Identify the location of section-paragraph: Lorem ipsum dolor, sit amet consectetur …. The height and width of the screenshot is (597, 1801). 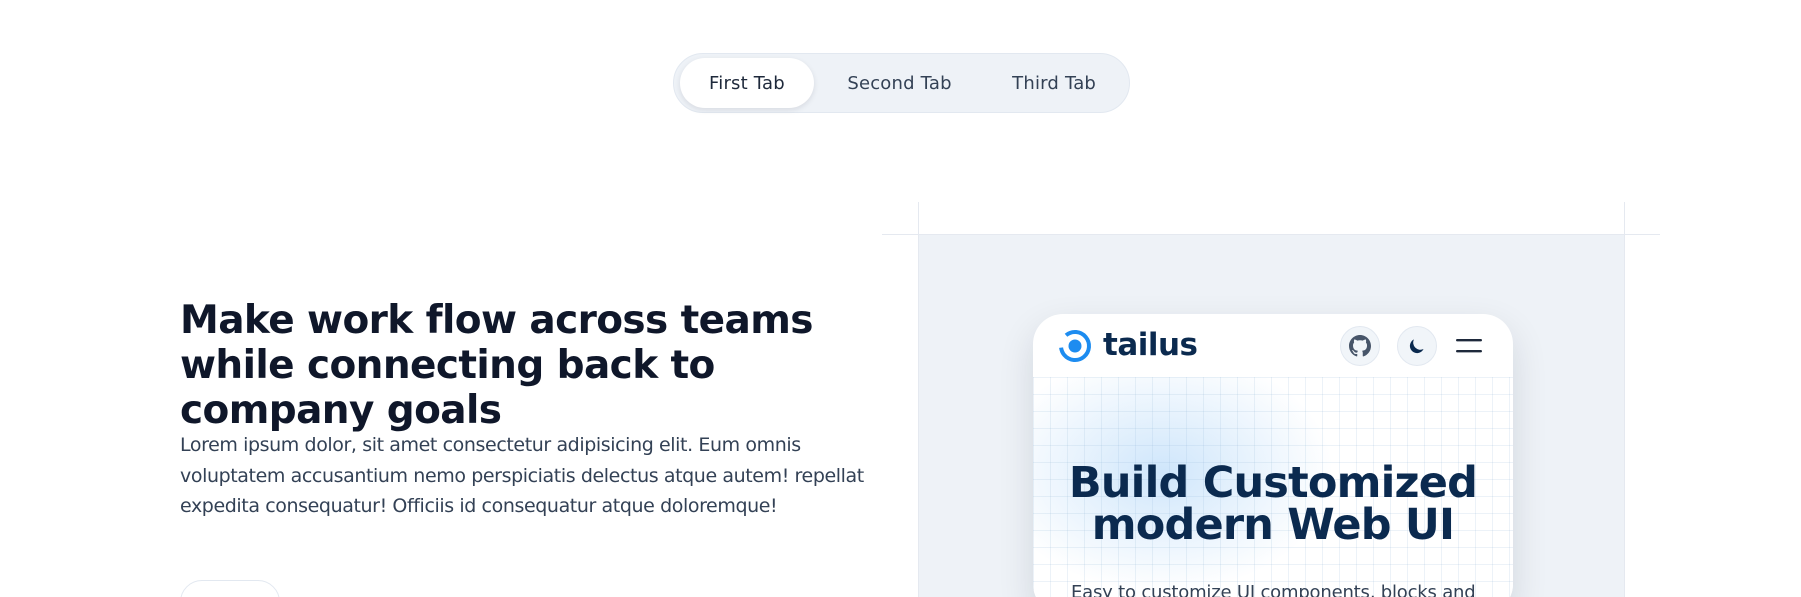
(522, 475).